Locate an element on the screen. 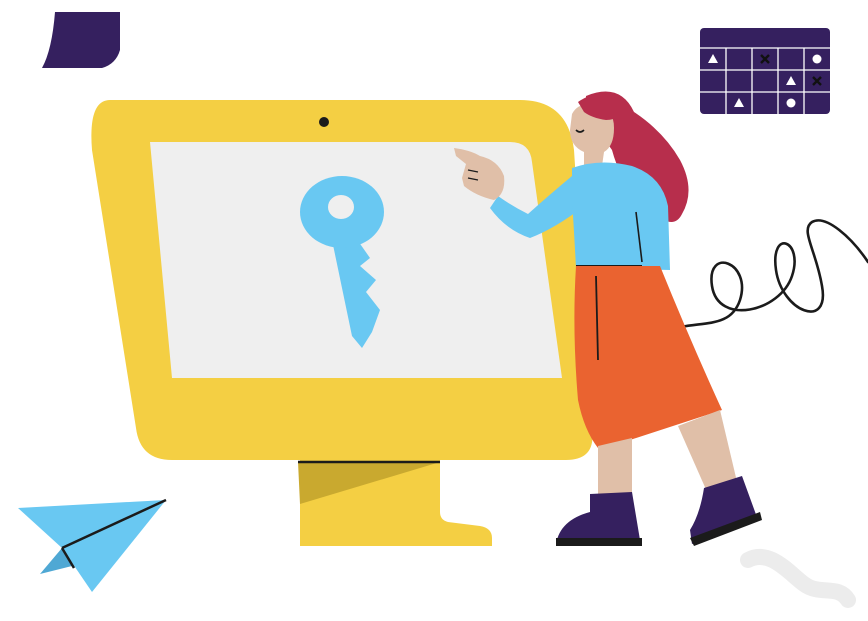 The width and height of the screenshot is (868, 621). monitor-stand is located at coordinates (395, 500).